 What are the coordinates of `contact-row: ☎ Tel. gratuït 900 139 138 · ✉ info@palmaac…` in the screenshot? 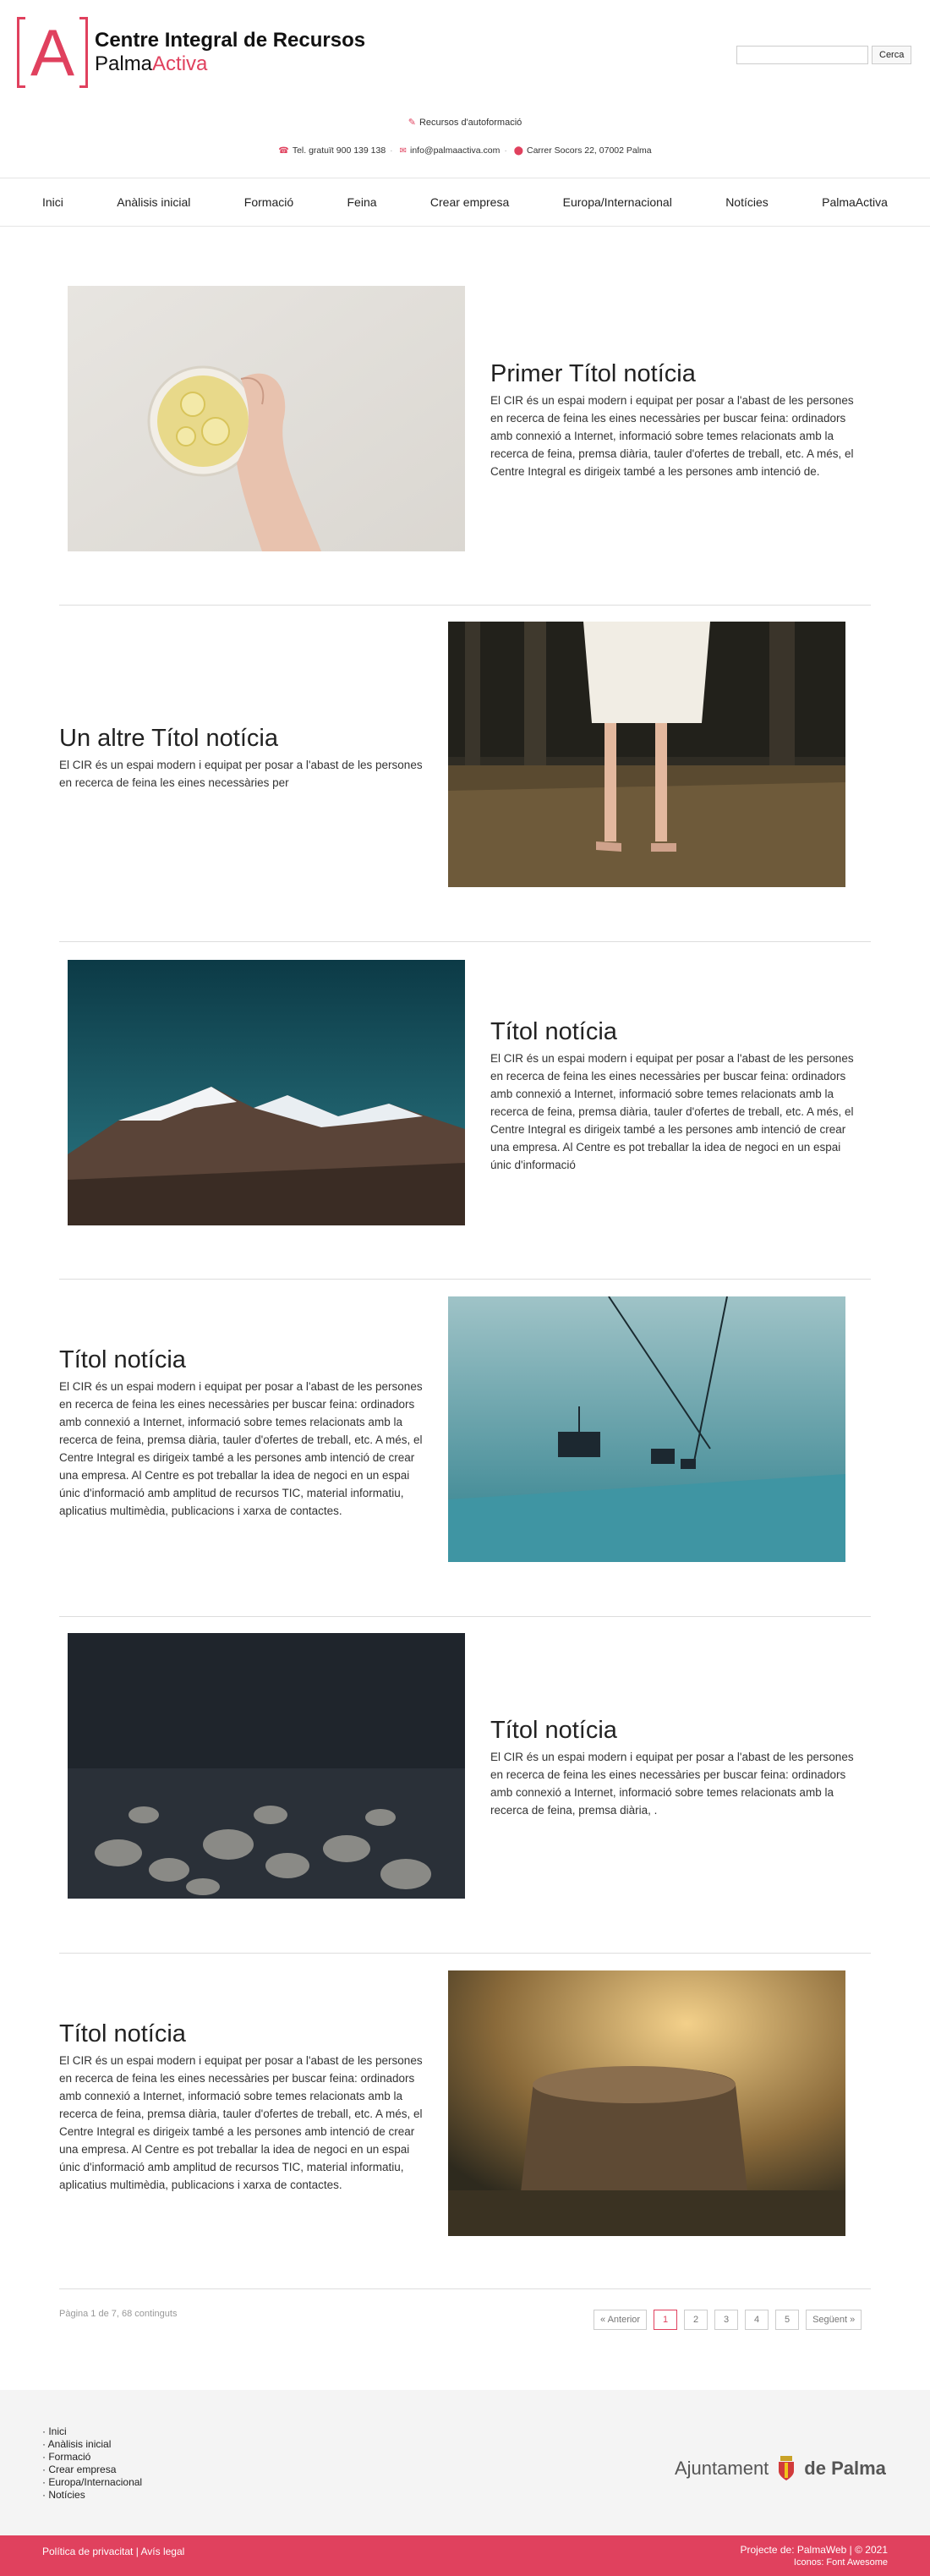 It's located at (465, 150).